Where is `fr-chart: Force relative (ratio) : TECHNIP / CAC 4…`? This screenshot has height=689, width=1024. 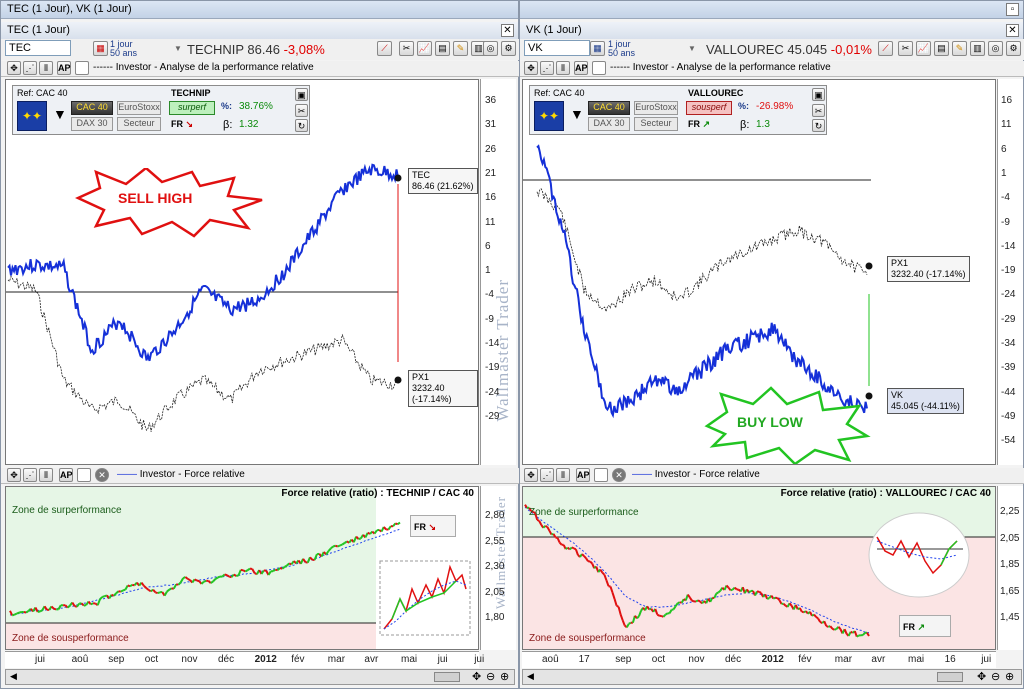 fr-chart: Force relative (ratio) : TECHNIP / CAC 4… is located at coordinates (242, 568).